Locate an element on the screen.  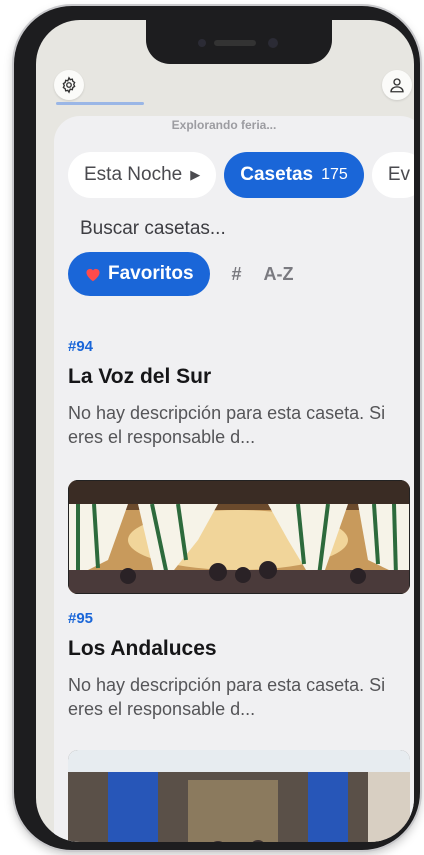
sort-alphabetical-button: A-Z is located at coordinates (279, 274).